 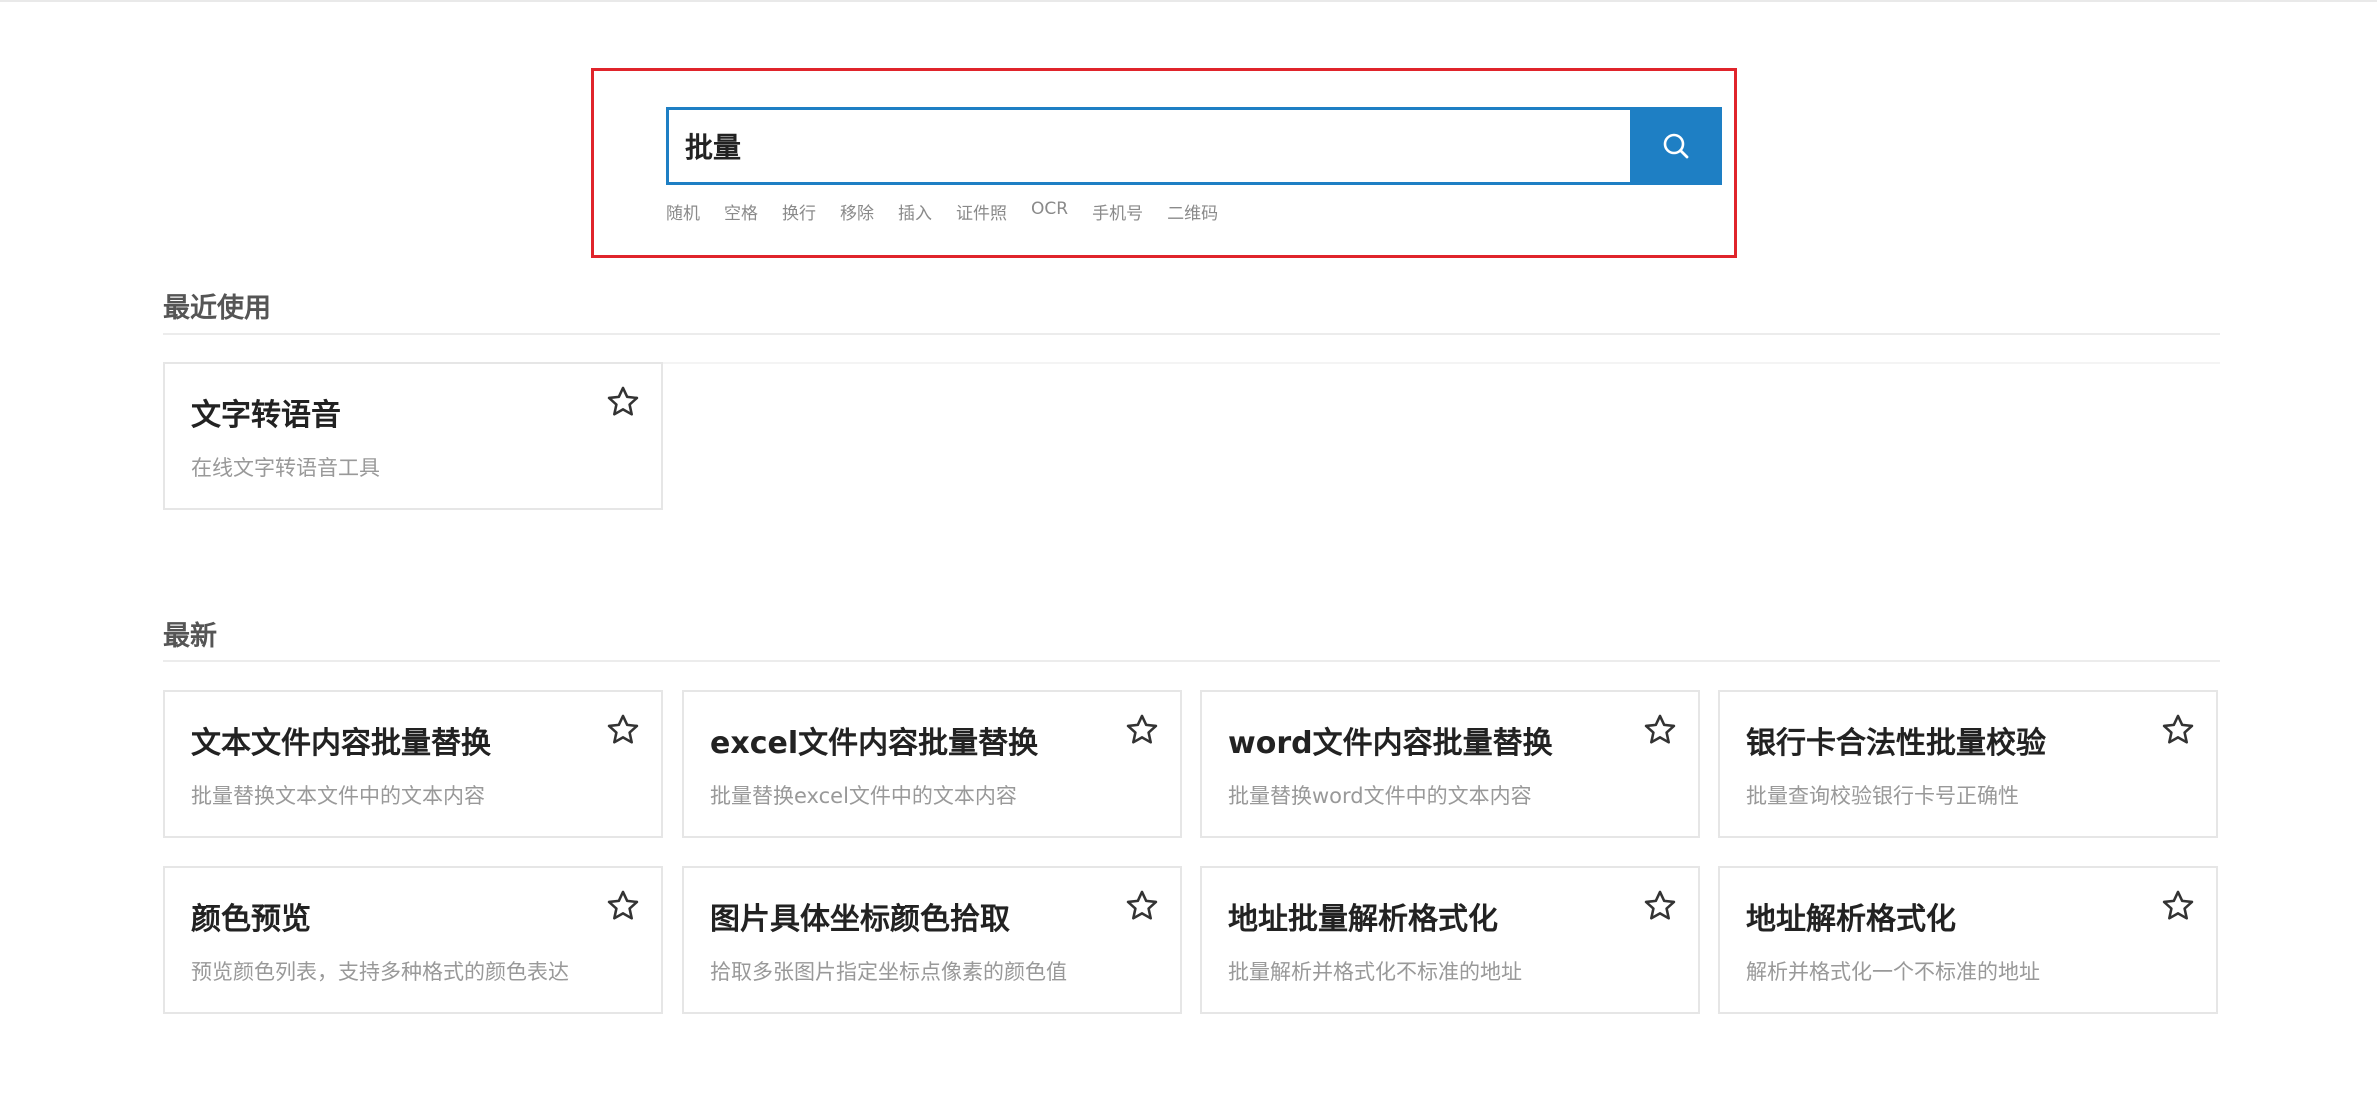 I want to click on hot-tag-space: 空格, so click(x=741, y=211).